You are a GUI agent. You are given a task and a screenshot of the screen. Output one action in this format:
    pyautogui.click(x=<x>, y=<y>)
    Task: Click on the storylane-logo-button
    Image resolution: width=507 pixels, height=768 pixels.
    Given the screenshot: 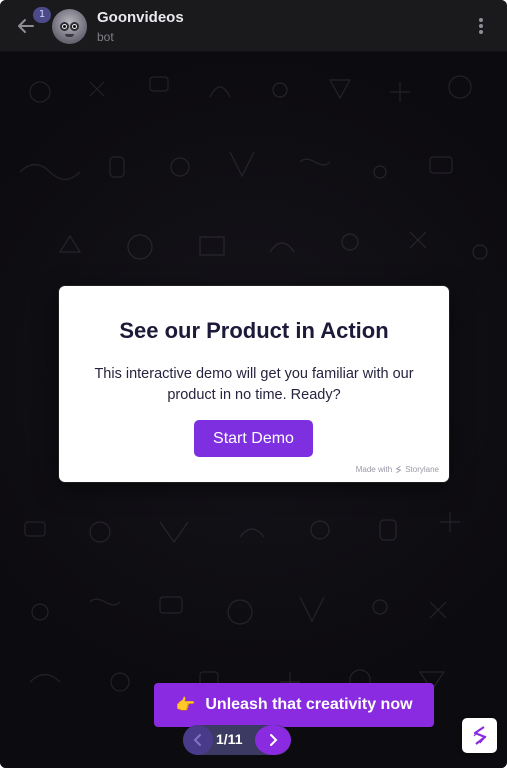 What is the action you would take?
    pyautogui.click(x=479, y=735)
    